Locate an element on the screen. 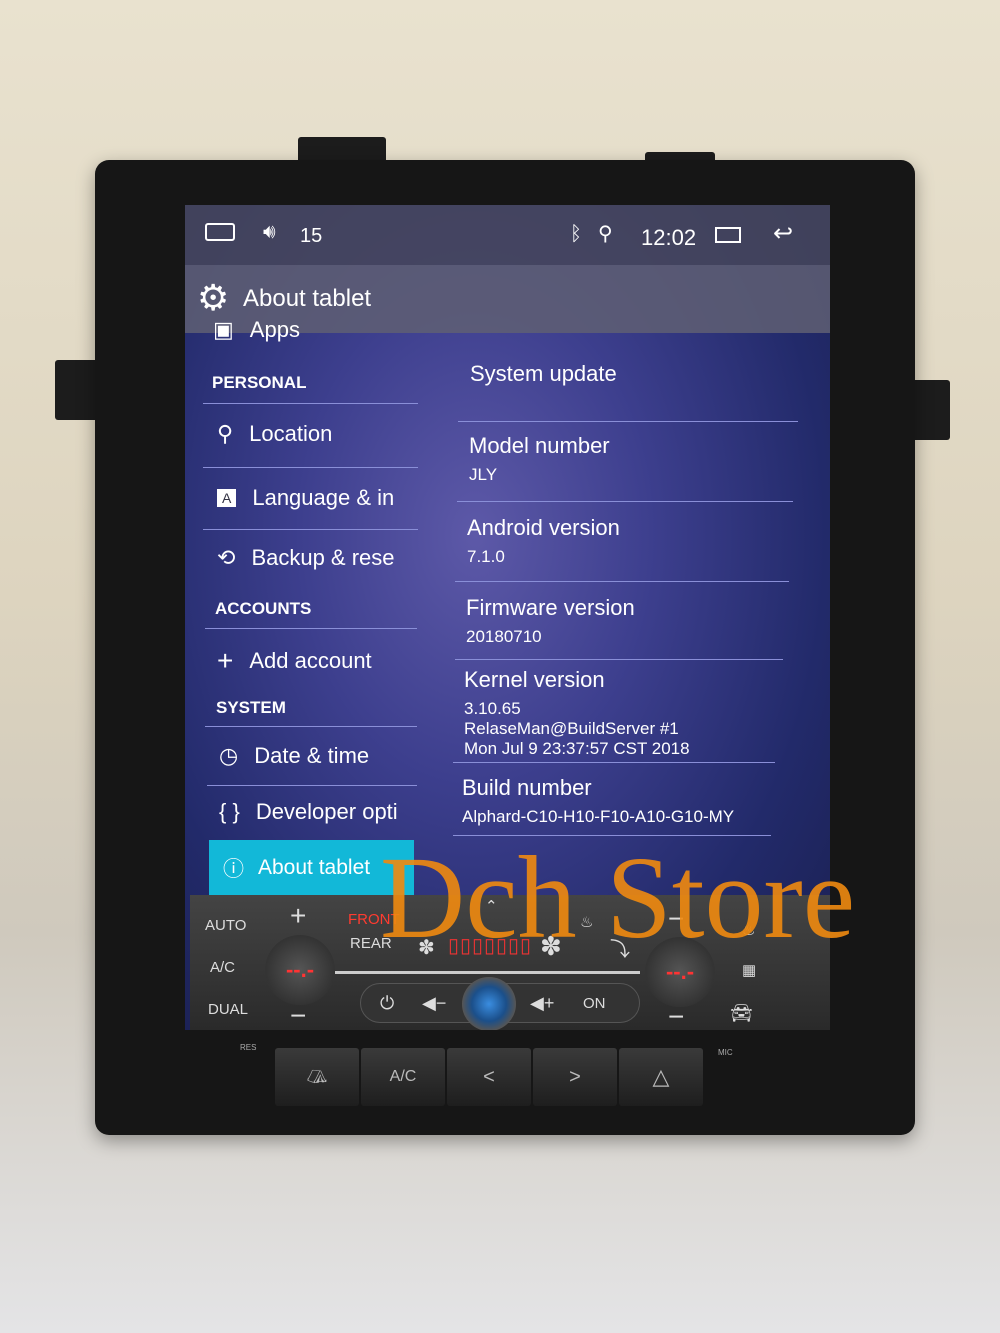  clock: 12:02 is located at coordinates (669, 237).